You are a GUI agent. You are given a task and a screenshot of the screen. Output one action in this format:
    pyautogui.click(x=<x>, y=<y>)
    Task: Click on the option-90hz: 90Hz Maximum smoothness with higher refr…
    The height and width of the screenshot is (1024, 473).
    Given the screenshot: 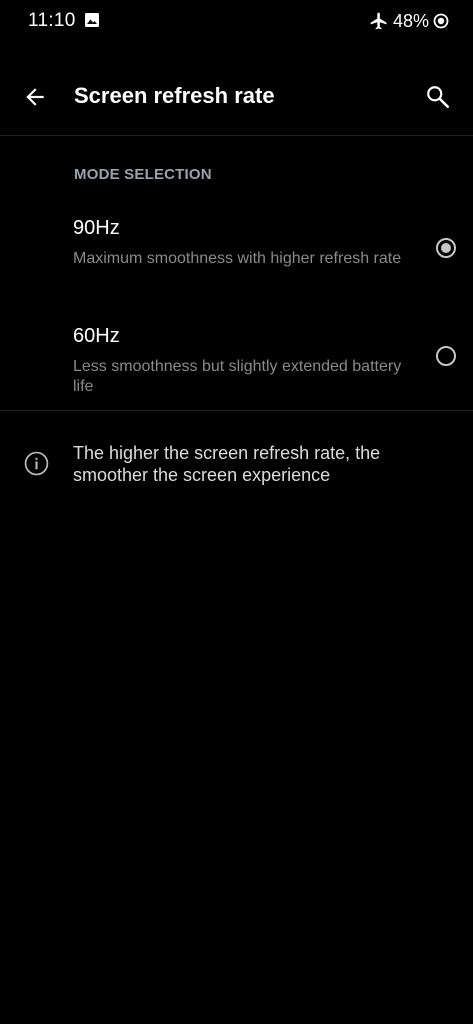 What is the action you would take?
    pyautogui.click(x=236, y=267)
    